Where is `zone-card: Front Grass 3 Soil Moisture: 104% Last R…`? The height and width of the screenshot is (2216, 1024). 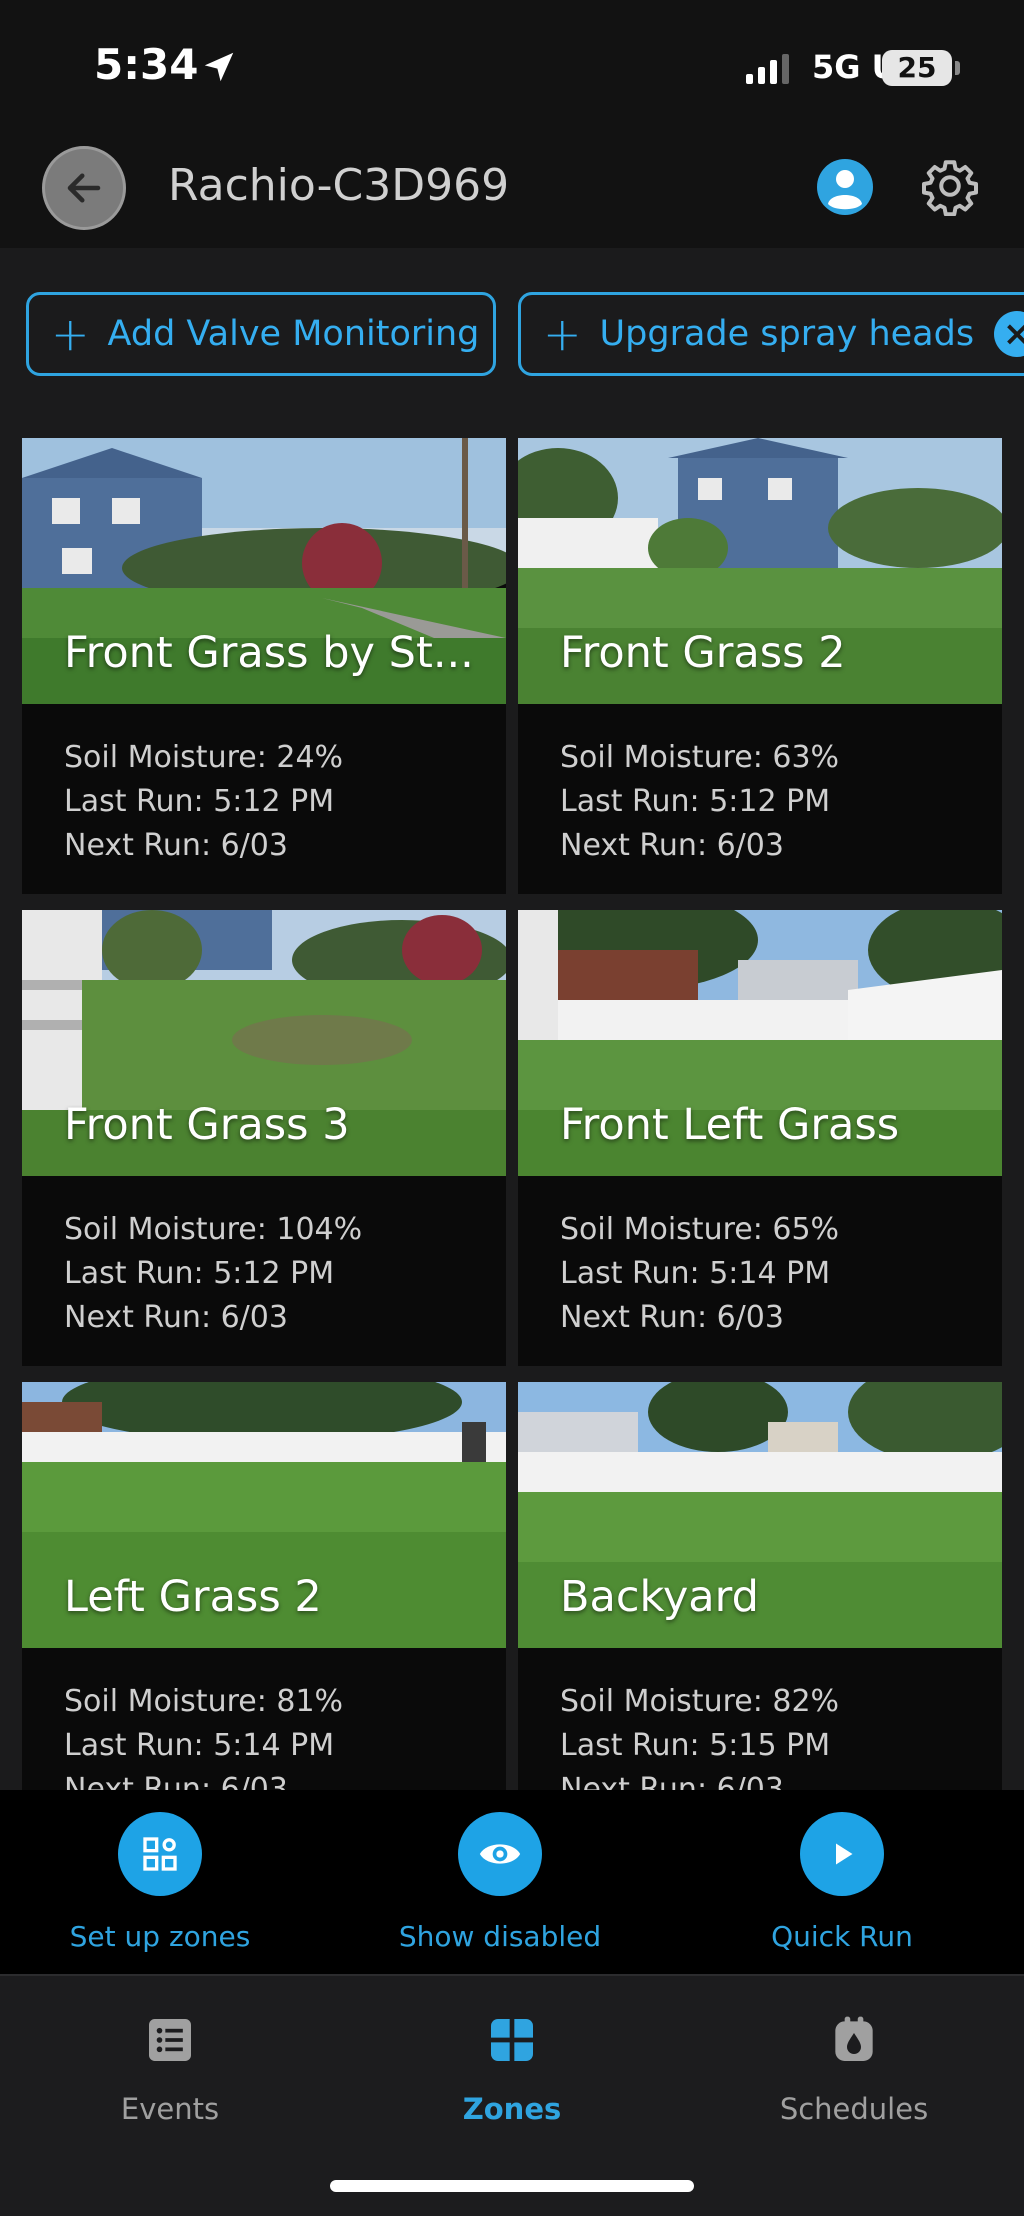 zone-card: Front Grass 3 Soil Moisture: 104% Last R… is located at coordinates (264, 1138).